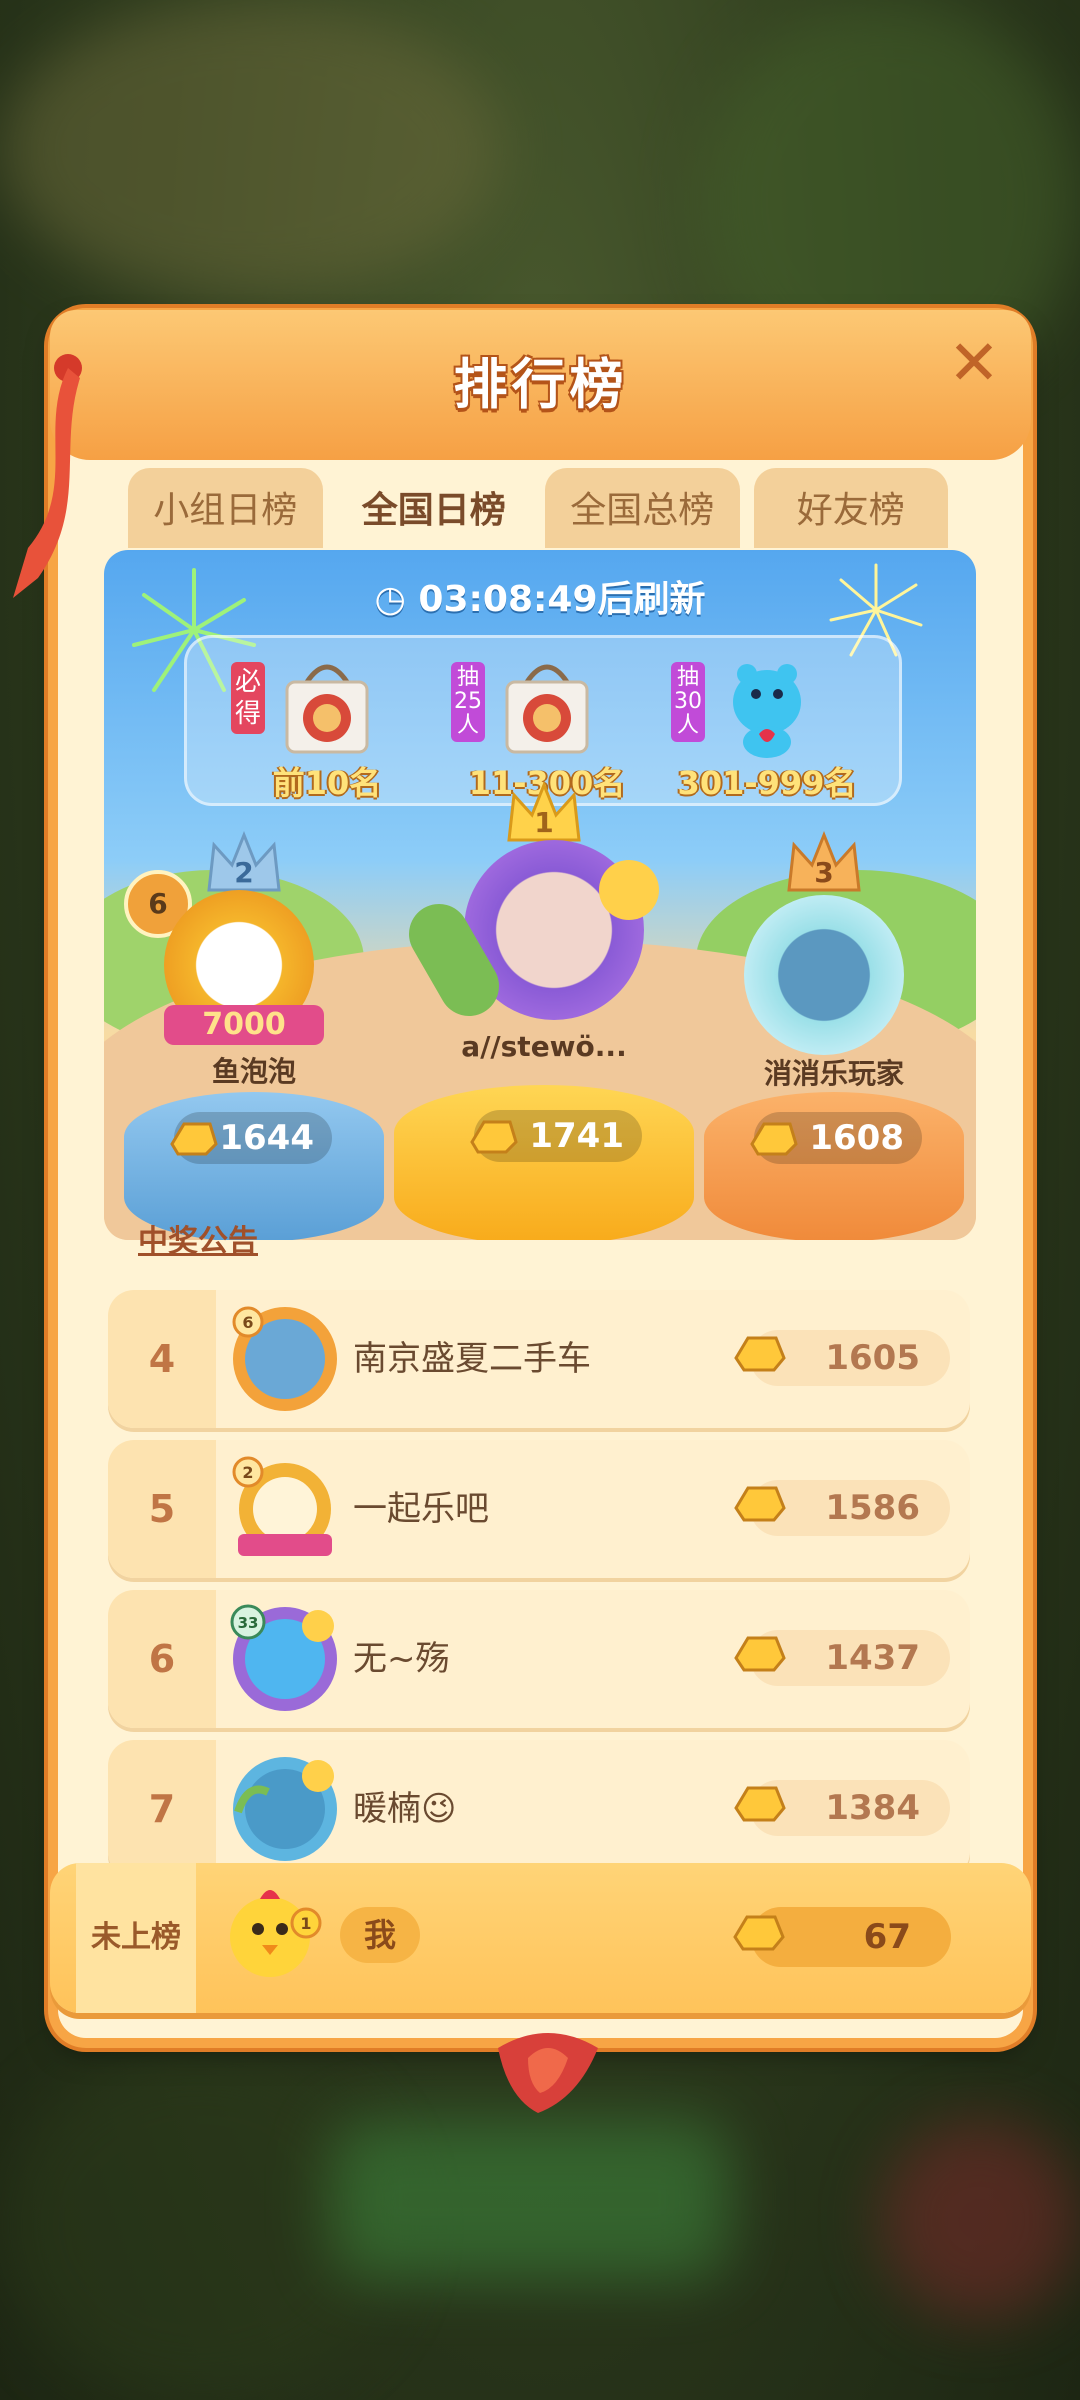 This screenshot has width=1080, height=2400. What do you see at coordinates (225, 508) in the screenshot?
I see `tab-group-daily: 小组日榜` at bounding box center [225, 508].